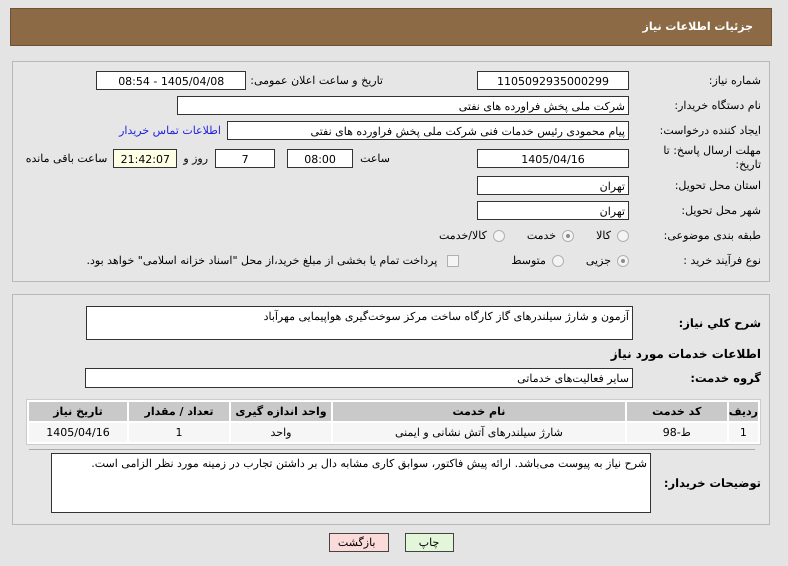  What do you see at coordinates (171, 80) in the screenshot?
I see `text-field: 1405/04/08 - 08:54` at bounding box center [171, 80].